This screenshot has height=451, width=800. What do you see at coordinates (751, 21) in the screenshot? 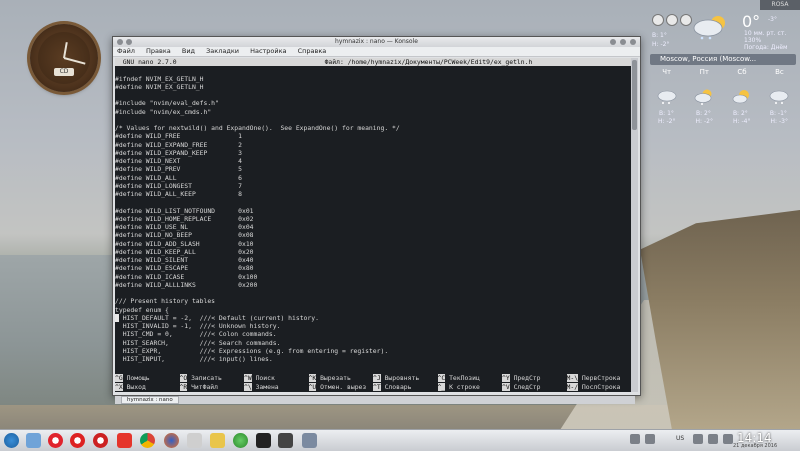
I see `weather-current-temp: 0°` at bounding box center [751, 21].